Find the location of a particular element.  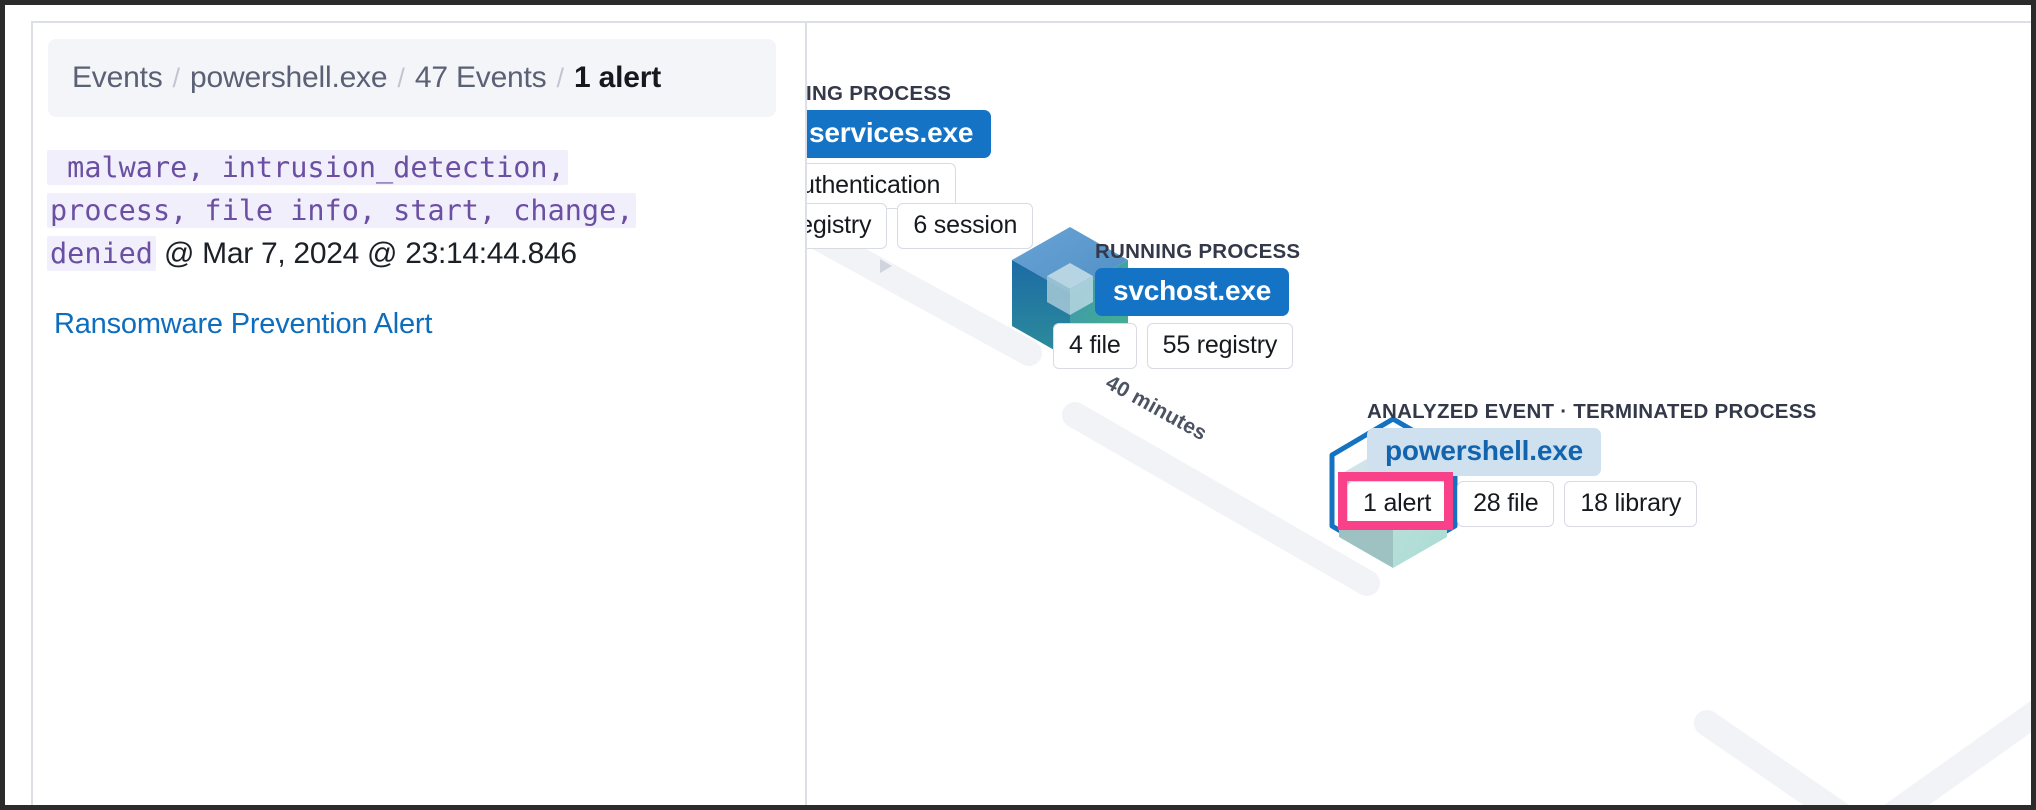

badge-6-session: 6 session is located at coordinates (965, 226).